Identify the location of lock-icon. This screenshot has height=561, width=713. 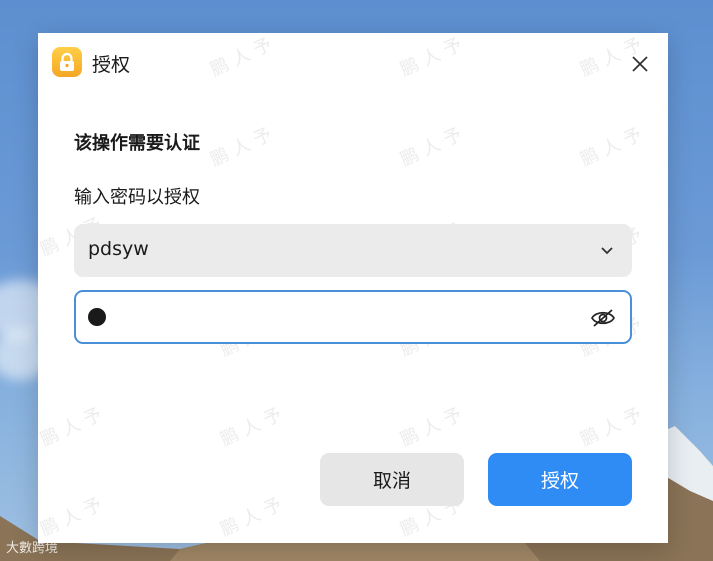
(67, 62).